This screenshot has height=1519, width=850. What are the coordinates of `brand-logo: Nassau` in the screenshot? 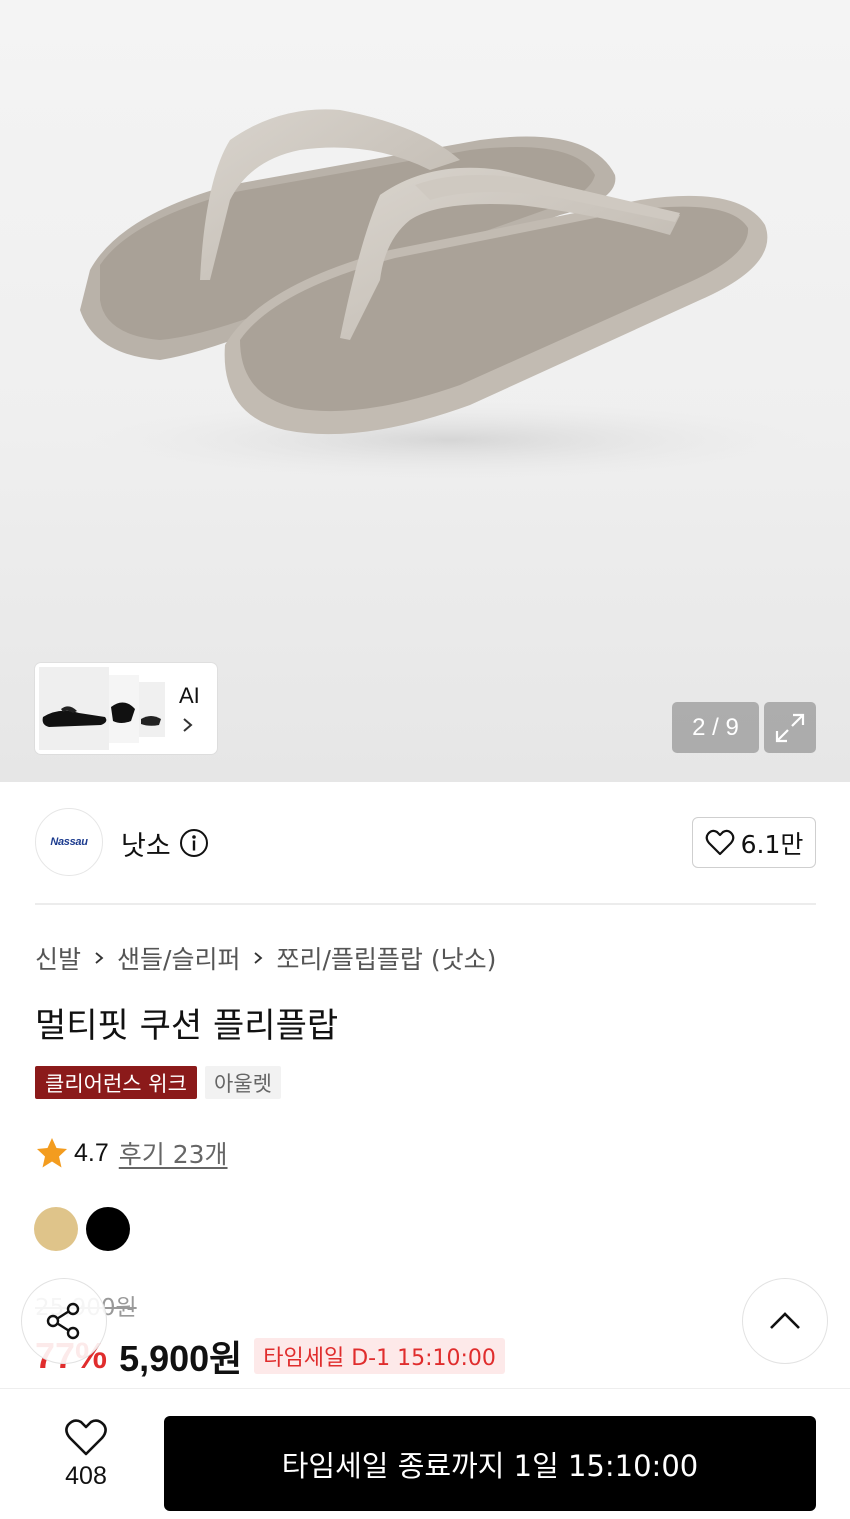 It's located at (69, 842).